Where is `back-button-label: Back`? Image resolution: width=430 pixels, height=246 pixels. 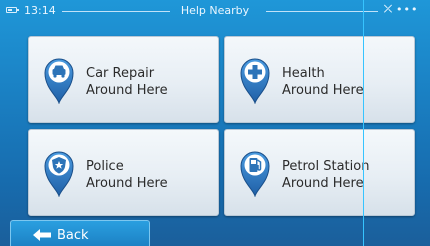 back-button-label: Back is located at coordinates (73, 235).